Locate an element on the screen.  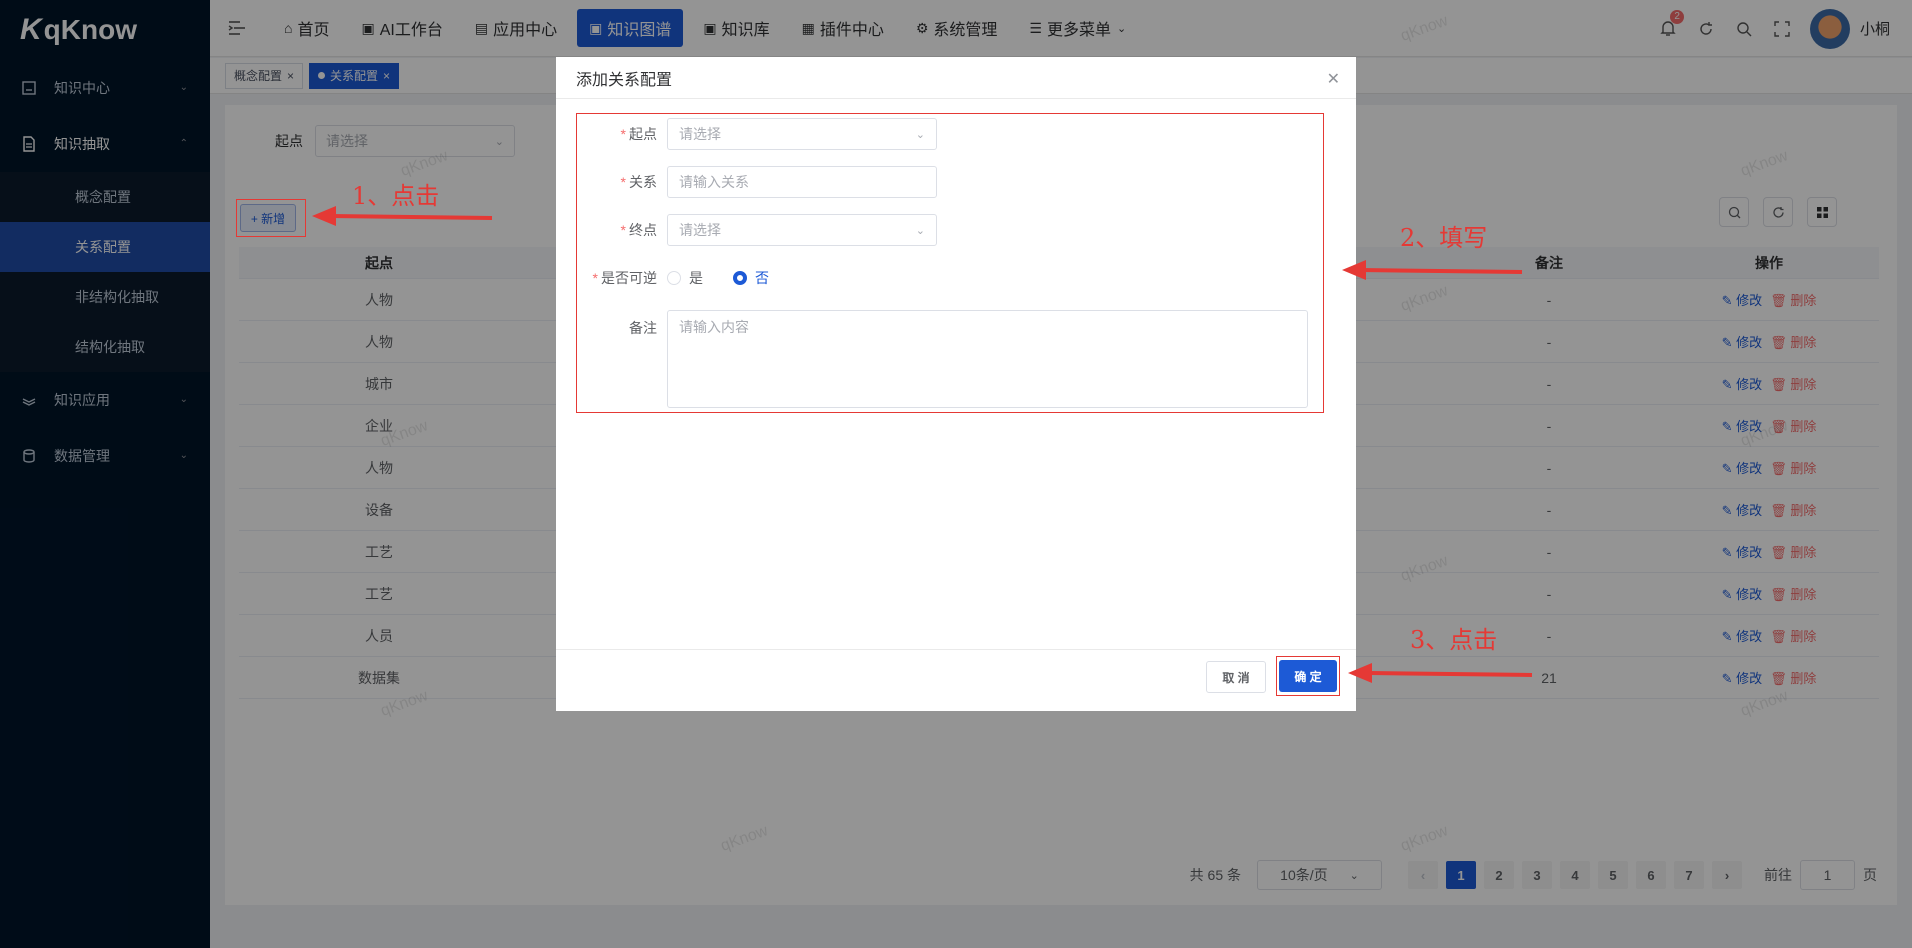
remark-label: 备注 is located at coordinates (643, 328).